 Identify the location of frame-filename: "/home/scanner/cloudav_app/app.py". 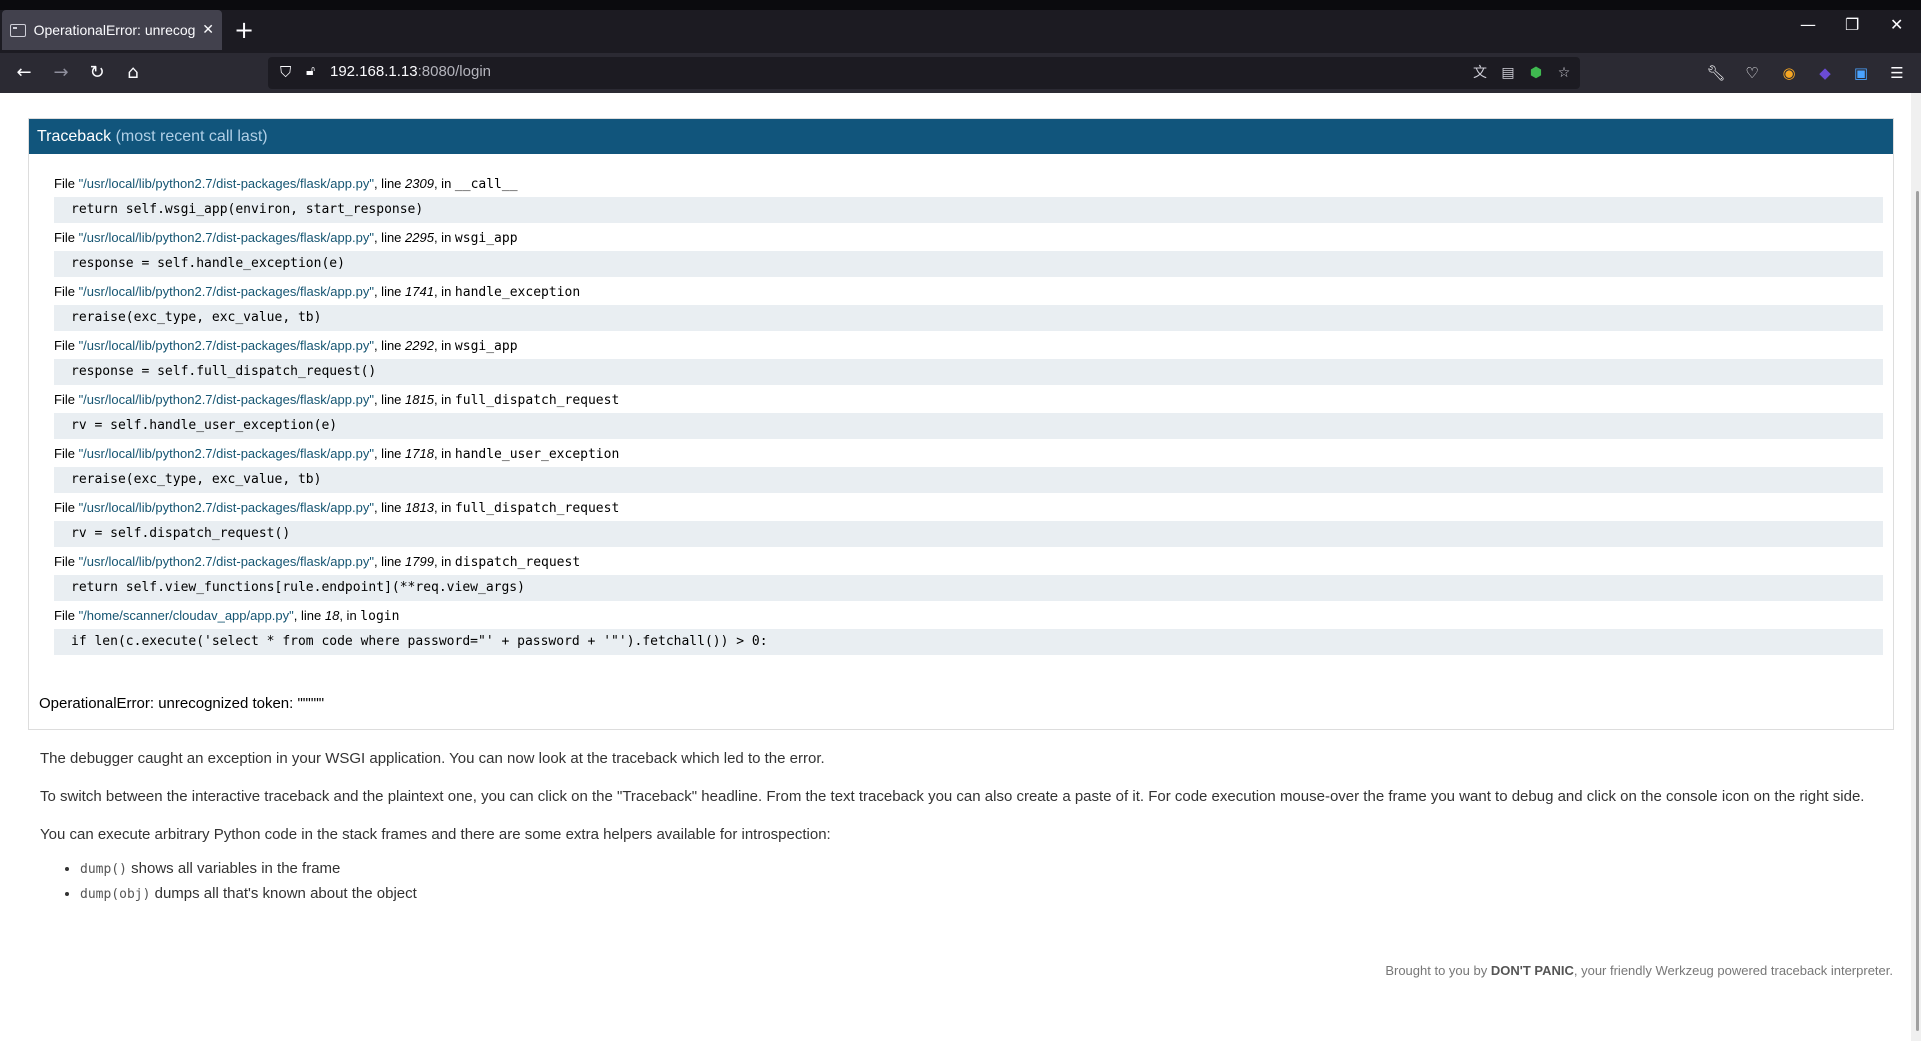
(186, 615).